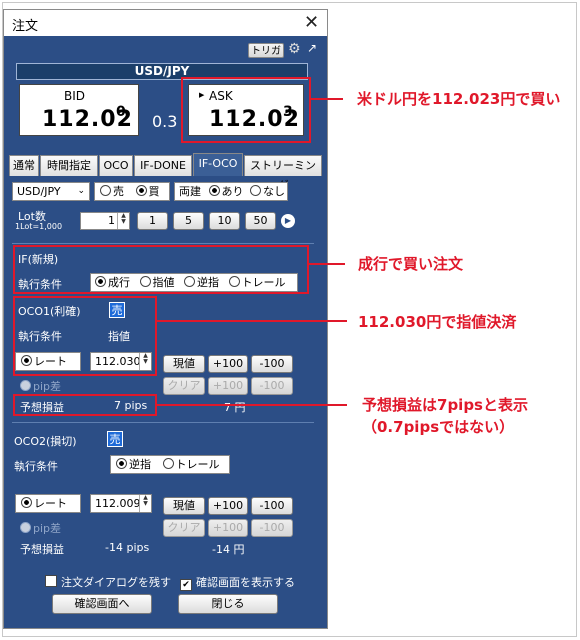 The width and height of the screenshot is (580, 640). What do you see at coordinates (214, 190) in the screenshot?
I see `hedge-yes-icon` at bounding box center [214, 190].